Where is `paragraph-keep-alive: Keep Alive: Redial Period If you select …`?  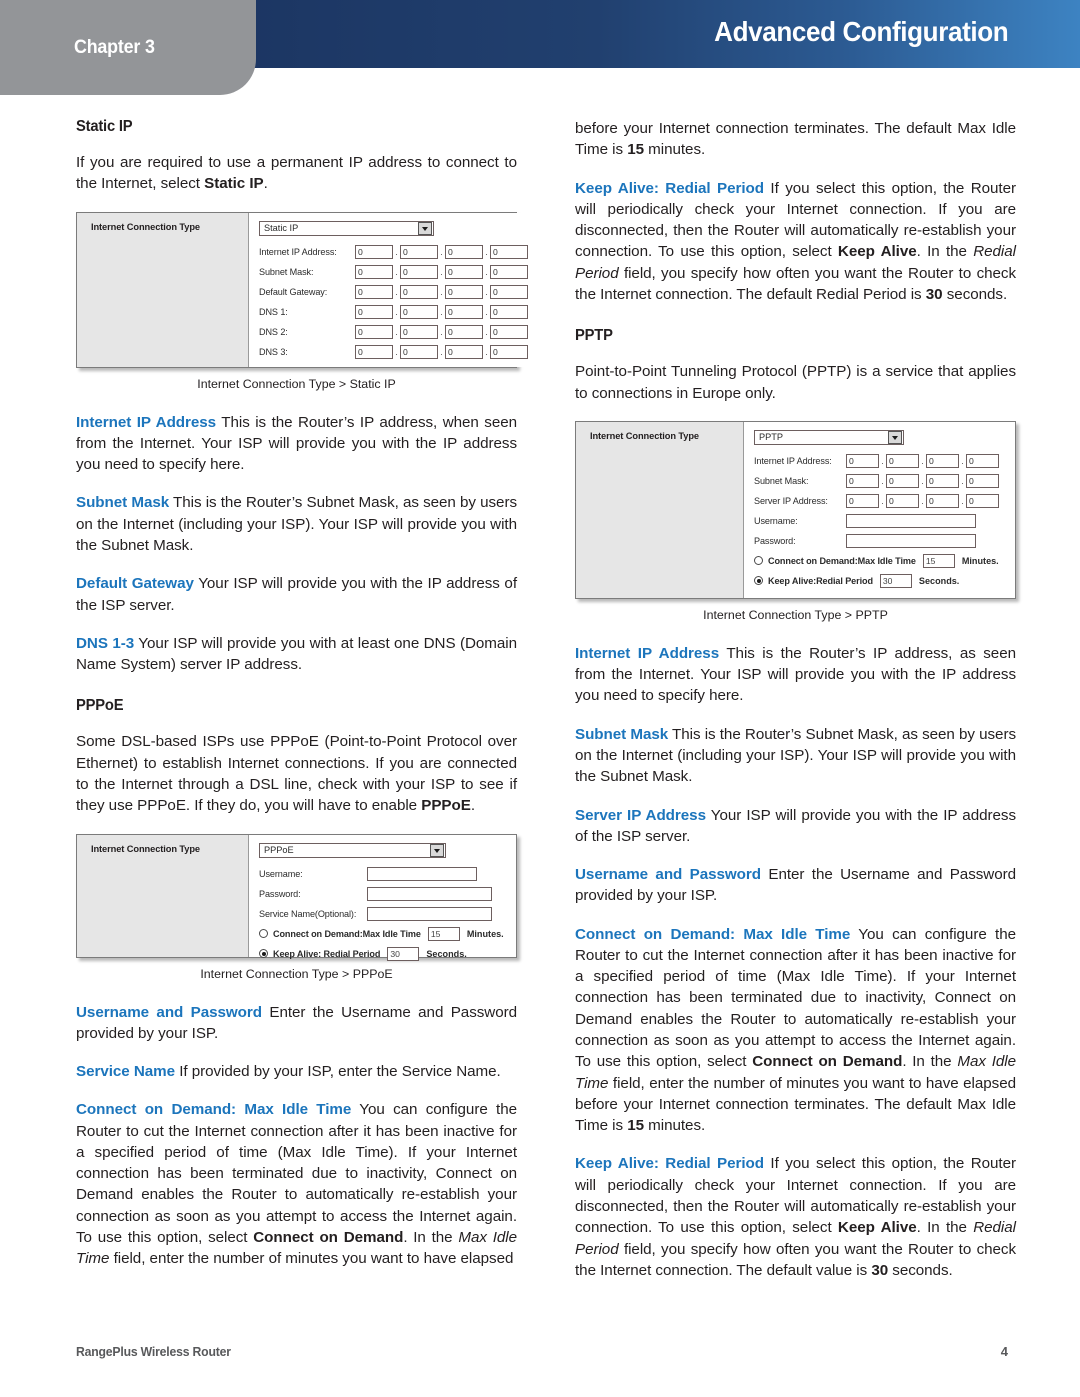 paragraph-keep-alive: Keep Alive: Redial Period If you select … is located at coordinates (795, 242).